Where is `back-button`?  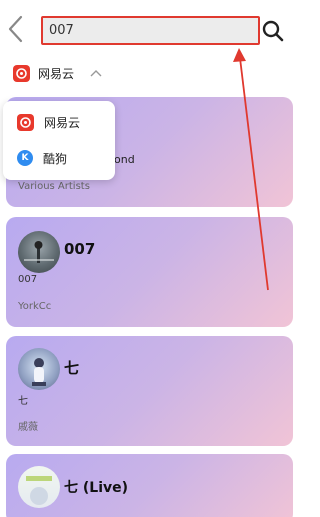 back-button is located at coordinates (16, 29).